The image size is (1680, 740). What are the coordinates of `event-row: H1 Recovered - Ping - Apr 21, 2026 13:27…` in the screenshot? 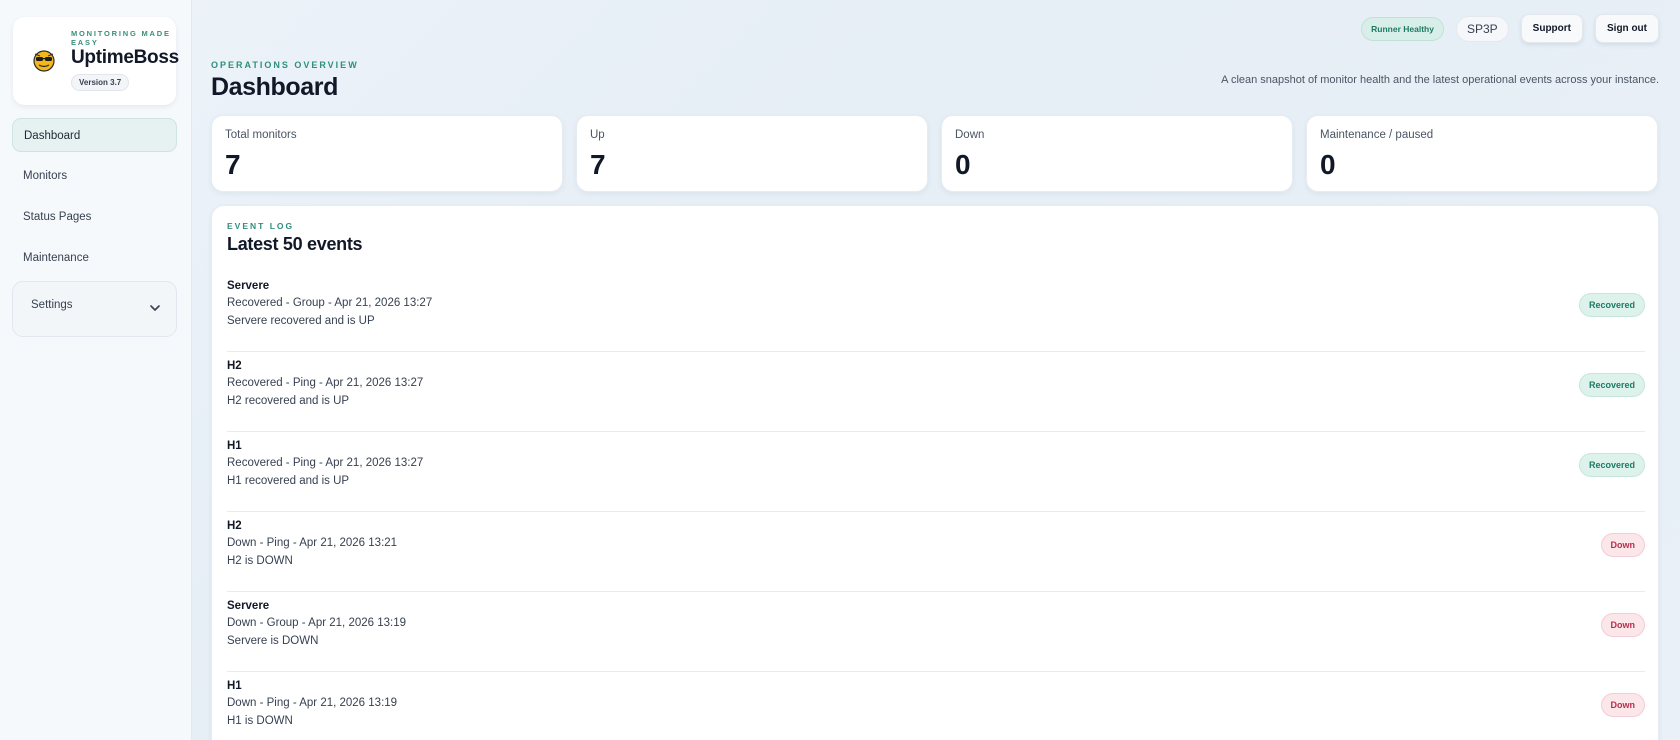 It's located at (936, 472).